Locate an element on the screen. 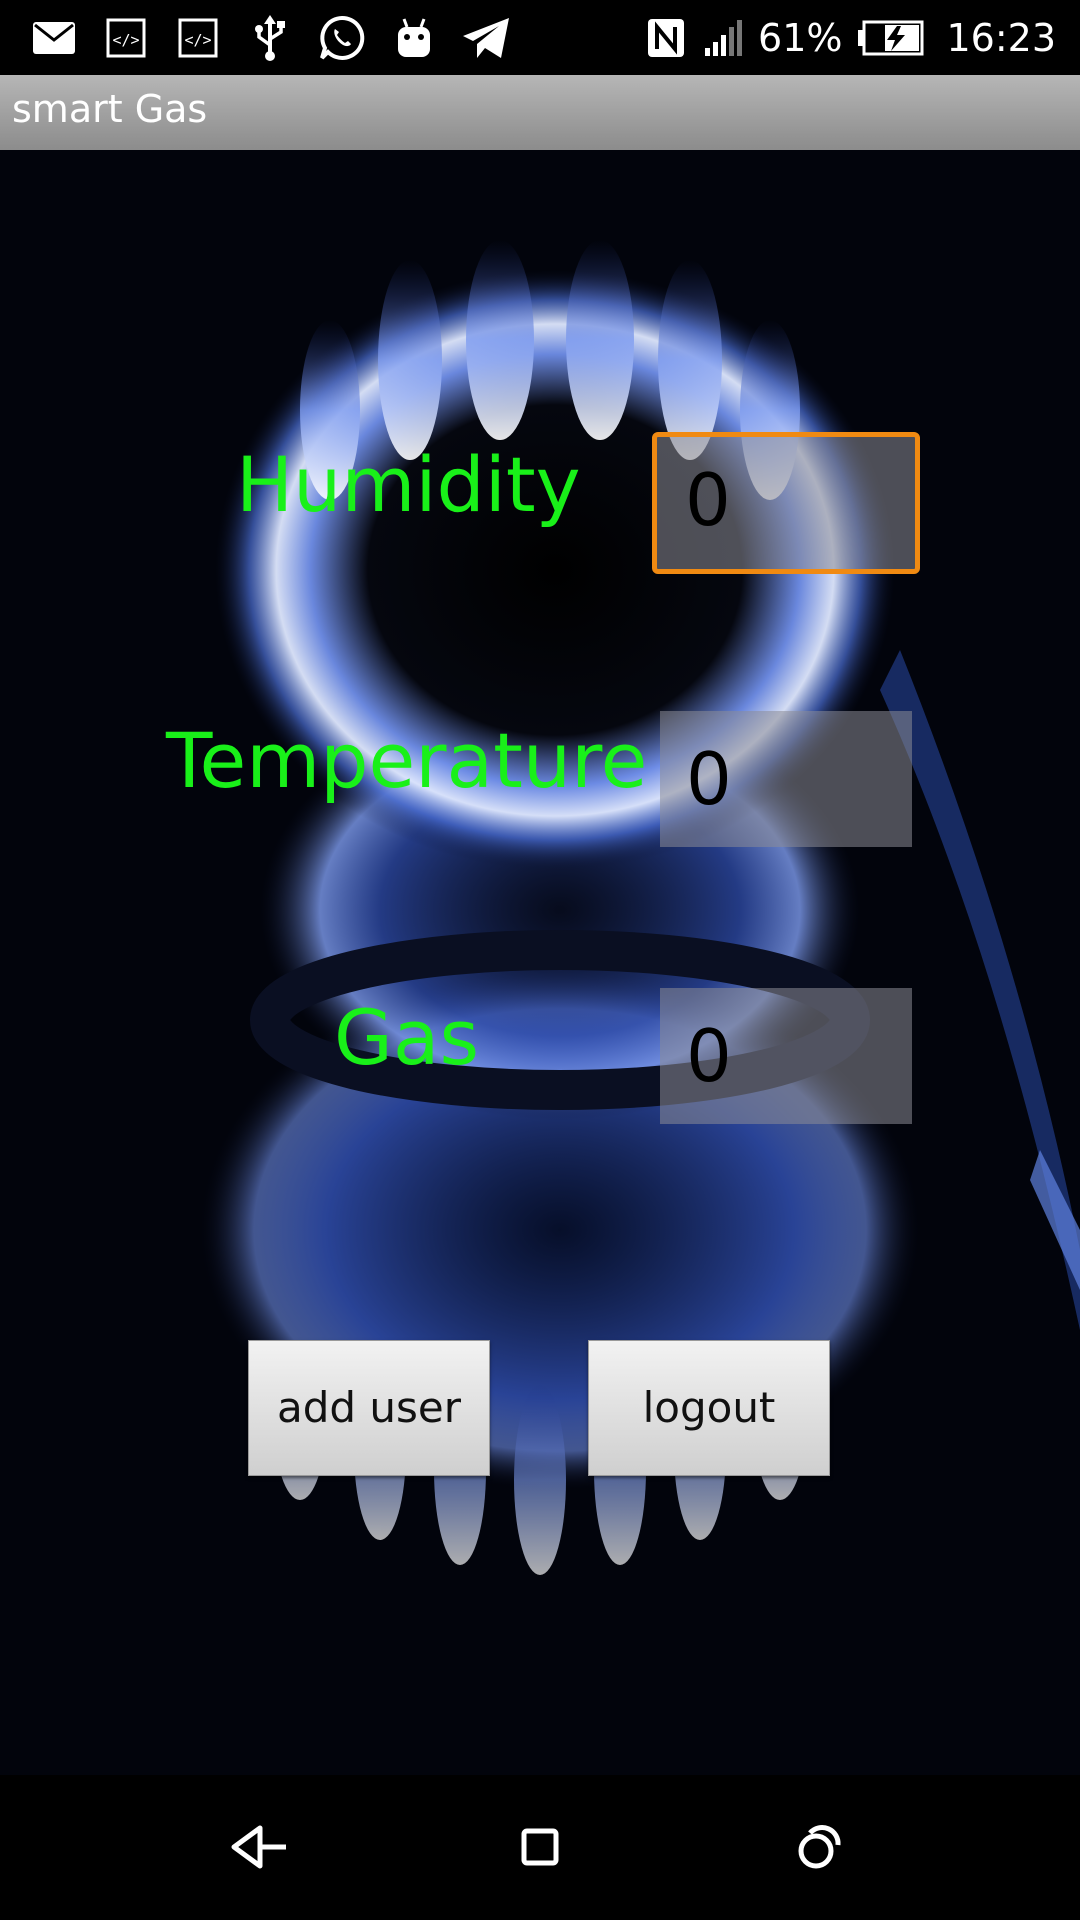  humidity-value-field: 0 is located at coordinates (786, 503).